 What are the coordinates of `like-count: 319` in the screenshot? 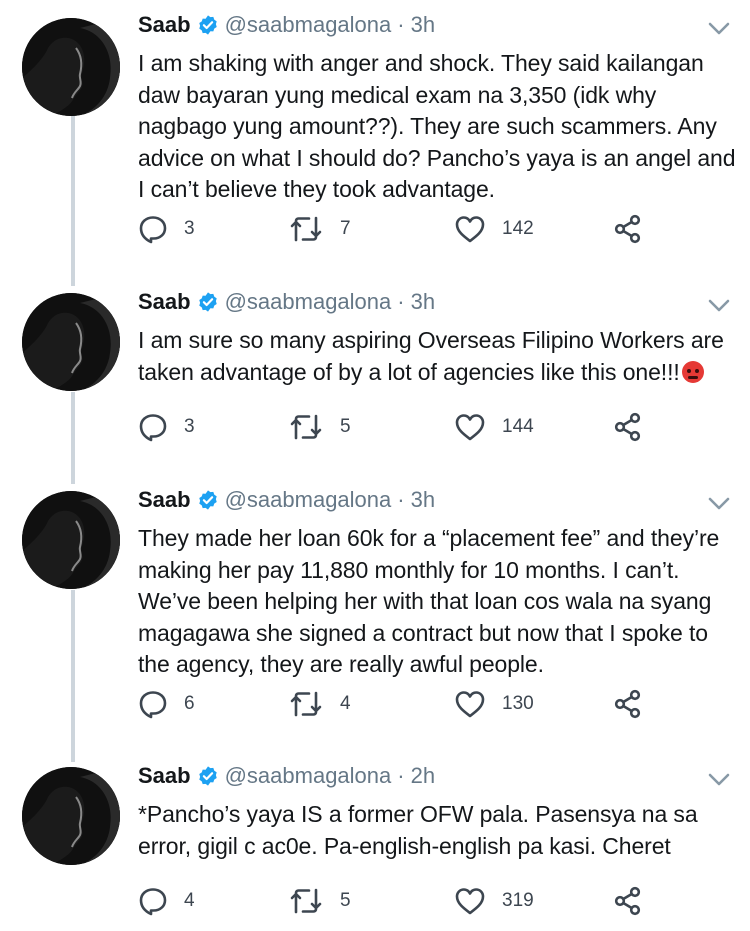 It's located at (518, 900).